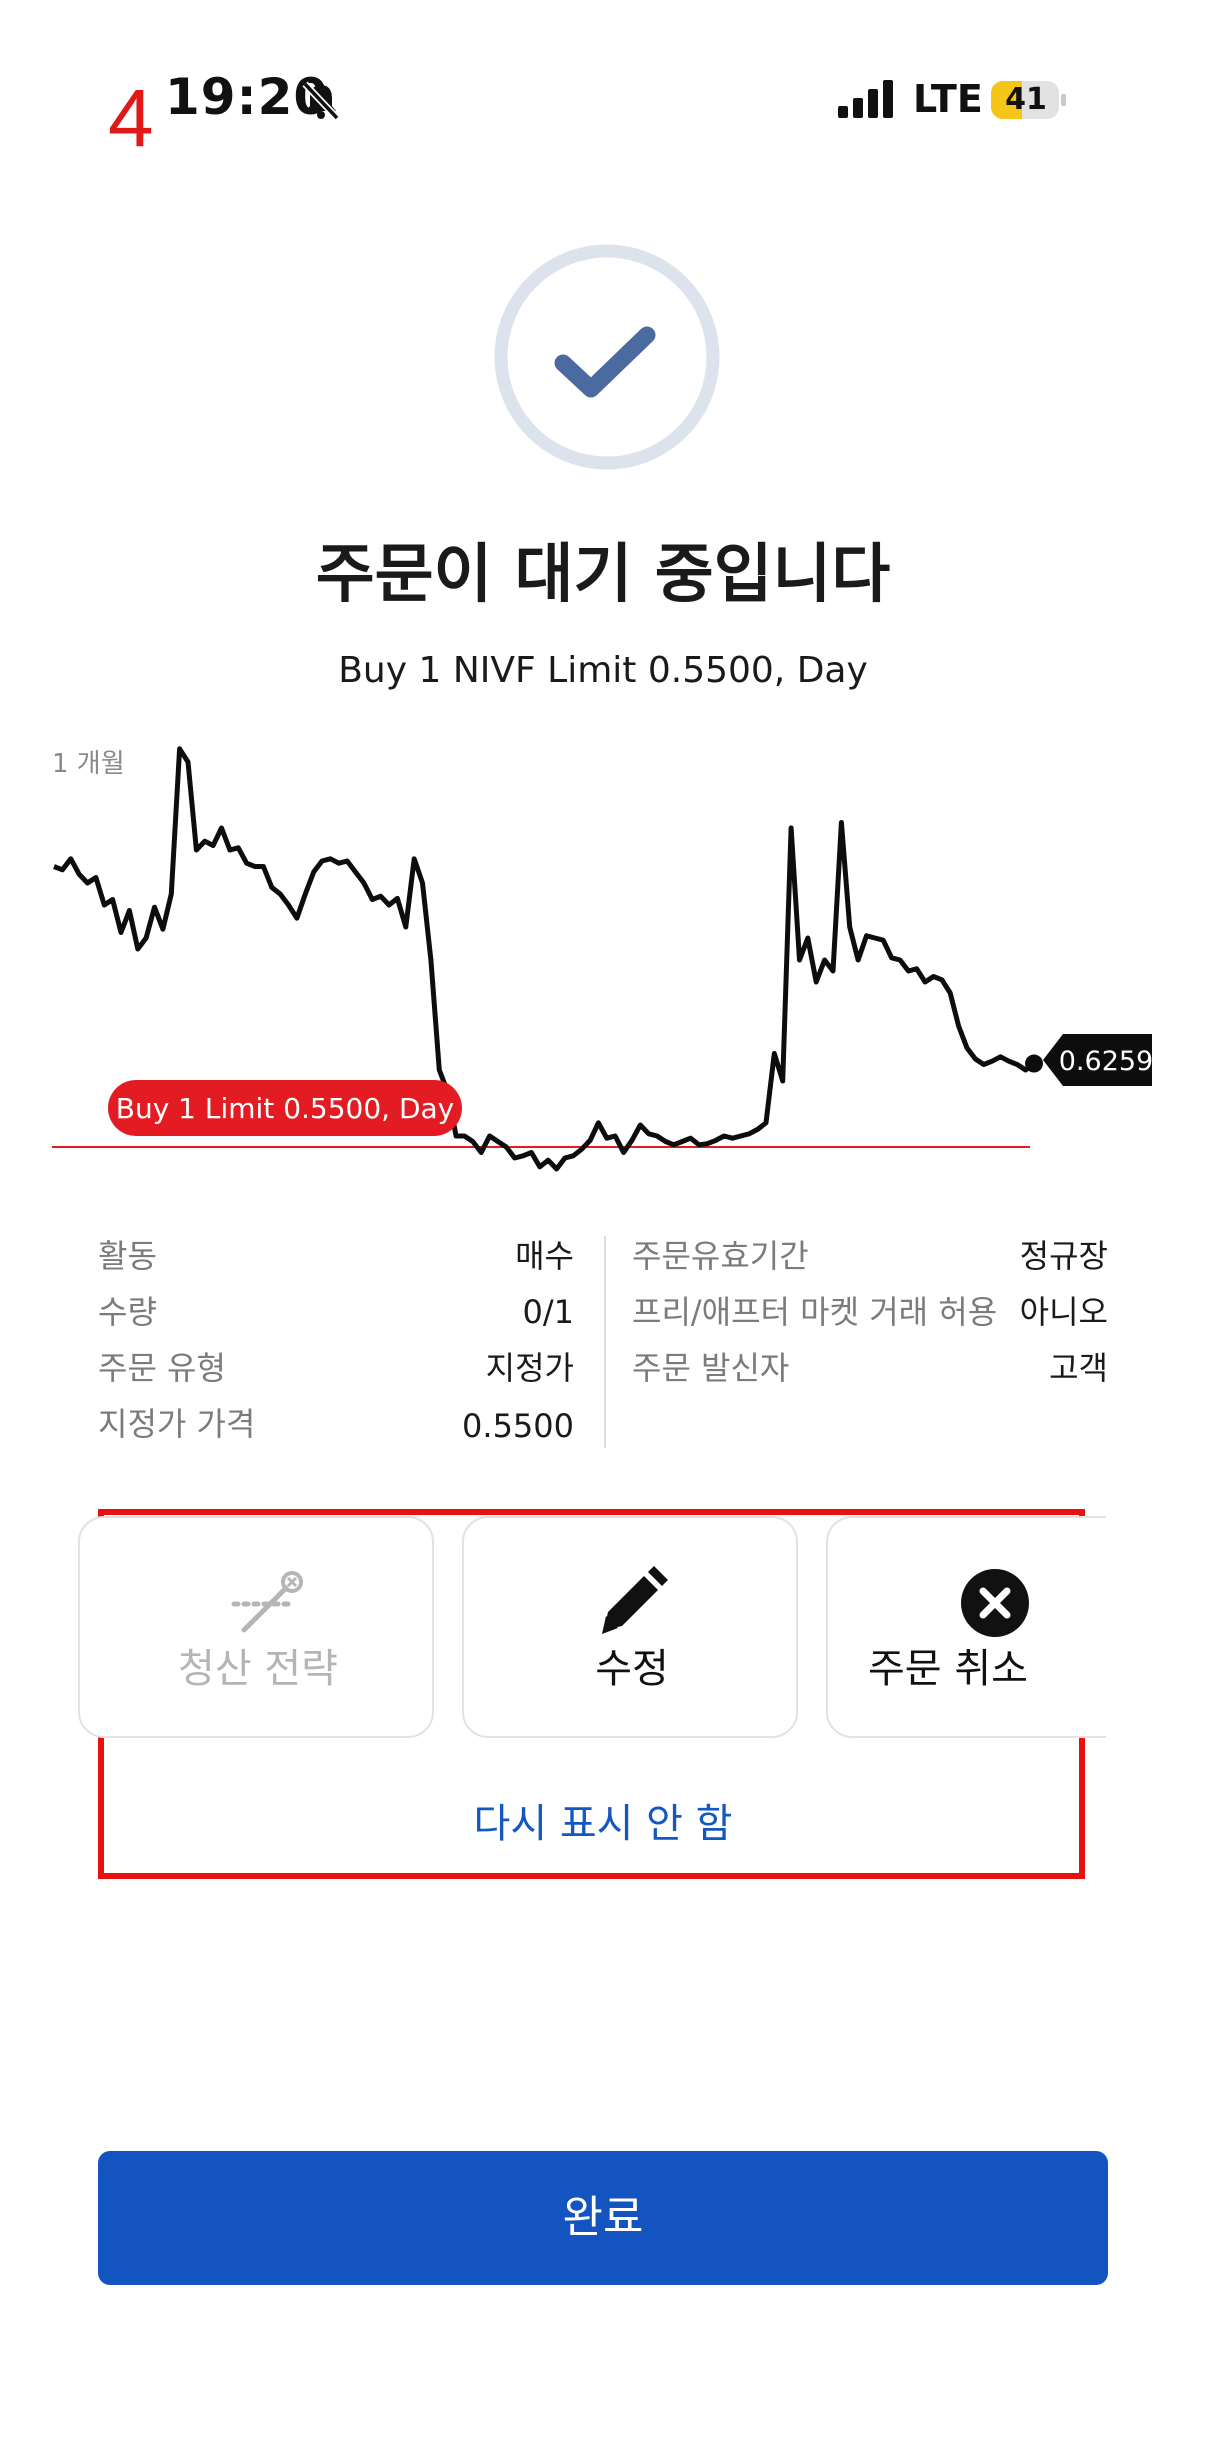 The height and width of the screenshot is (2453, 1206). Describe the element at coordinates (131, 118) in the screenshot. I see `step-marker: 4` at that location.